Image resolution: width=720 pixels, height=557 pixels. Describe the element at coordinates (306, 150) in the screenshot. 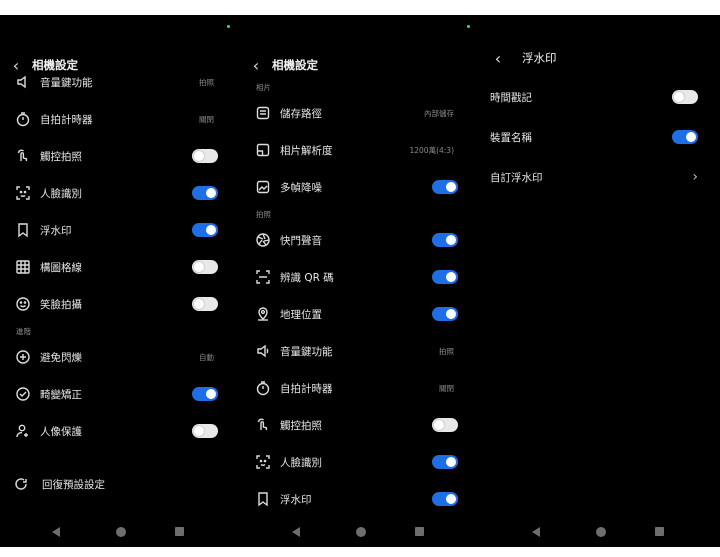

I see `setting-label: 相片解析度` at that location.